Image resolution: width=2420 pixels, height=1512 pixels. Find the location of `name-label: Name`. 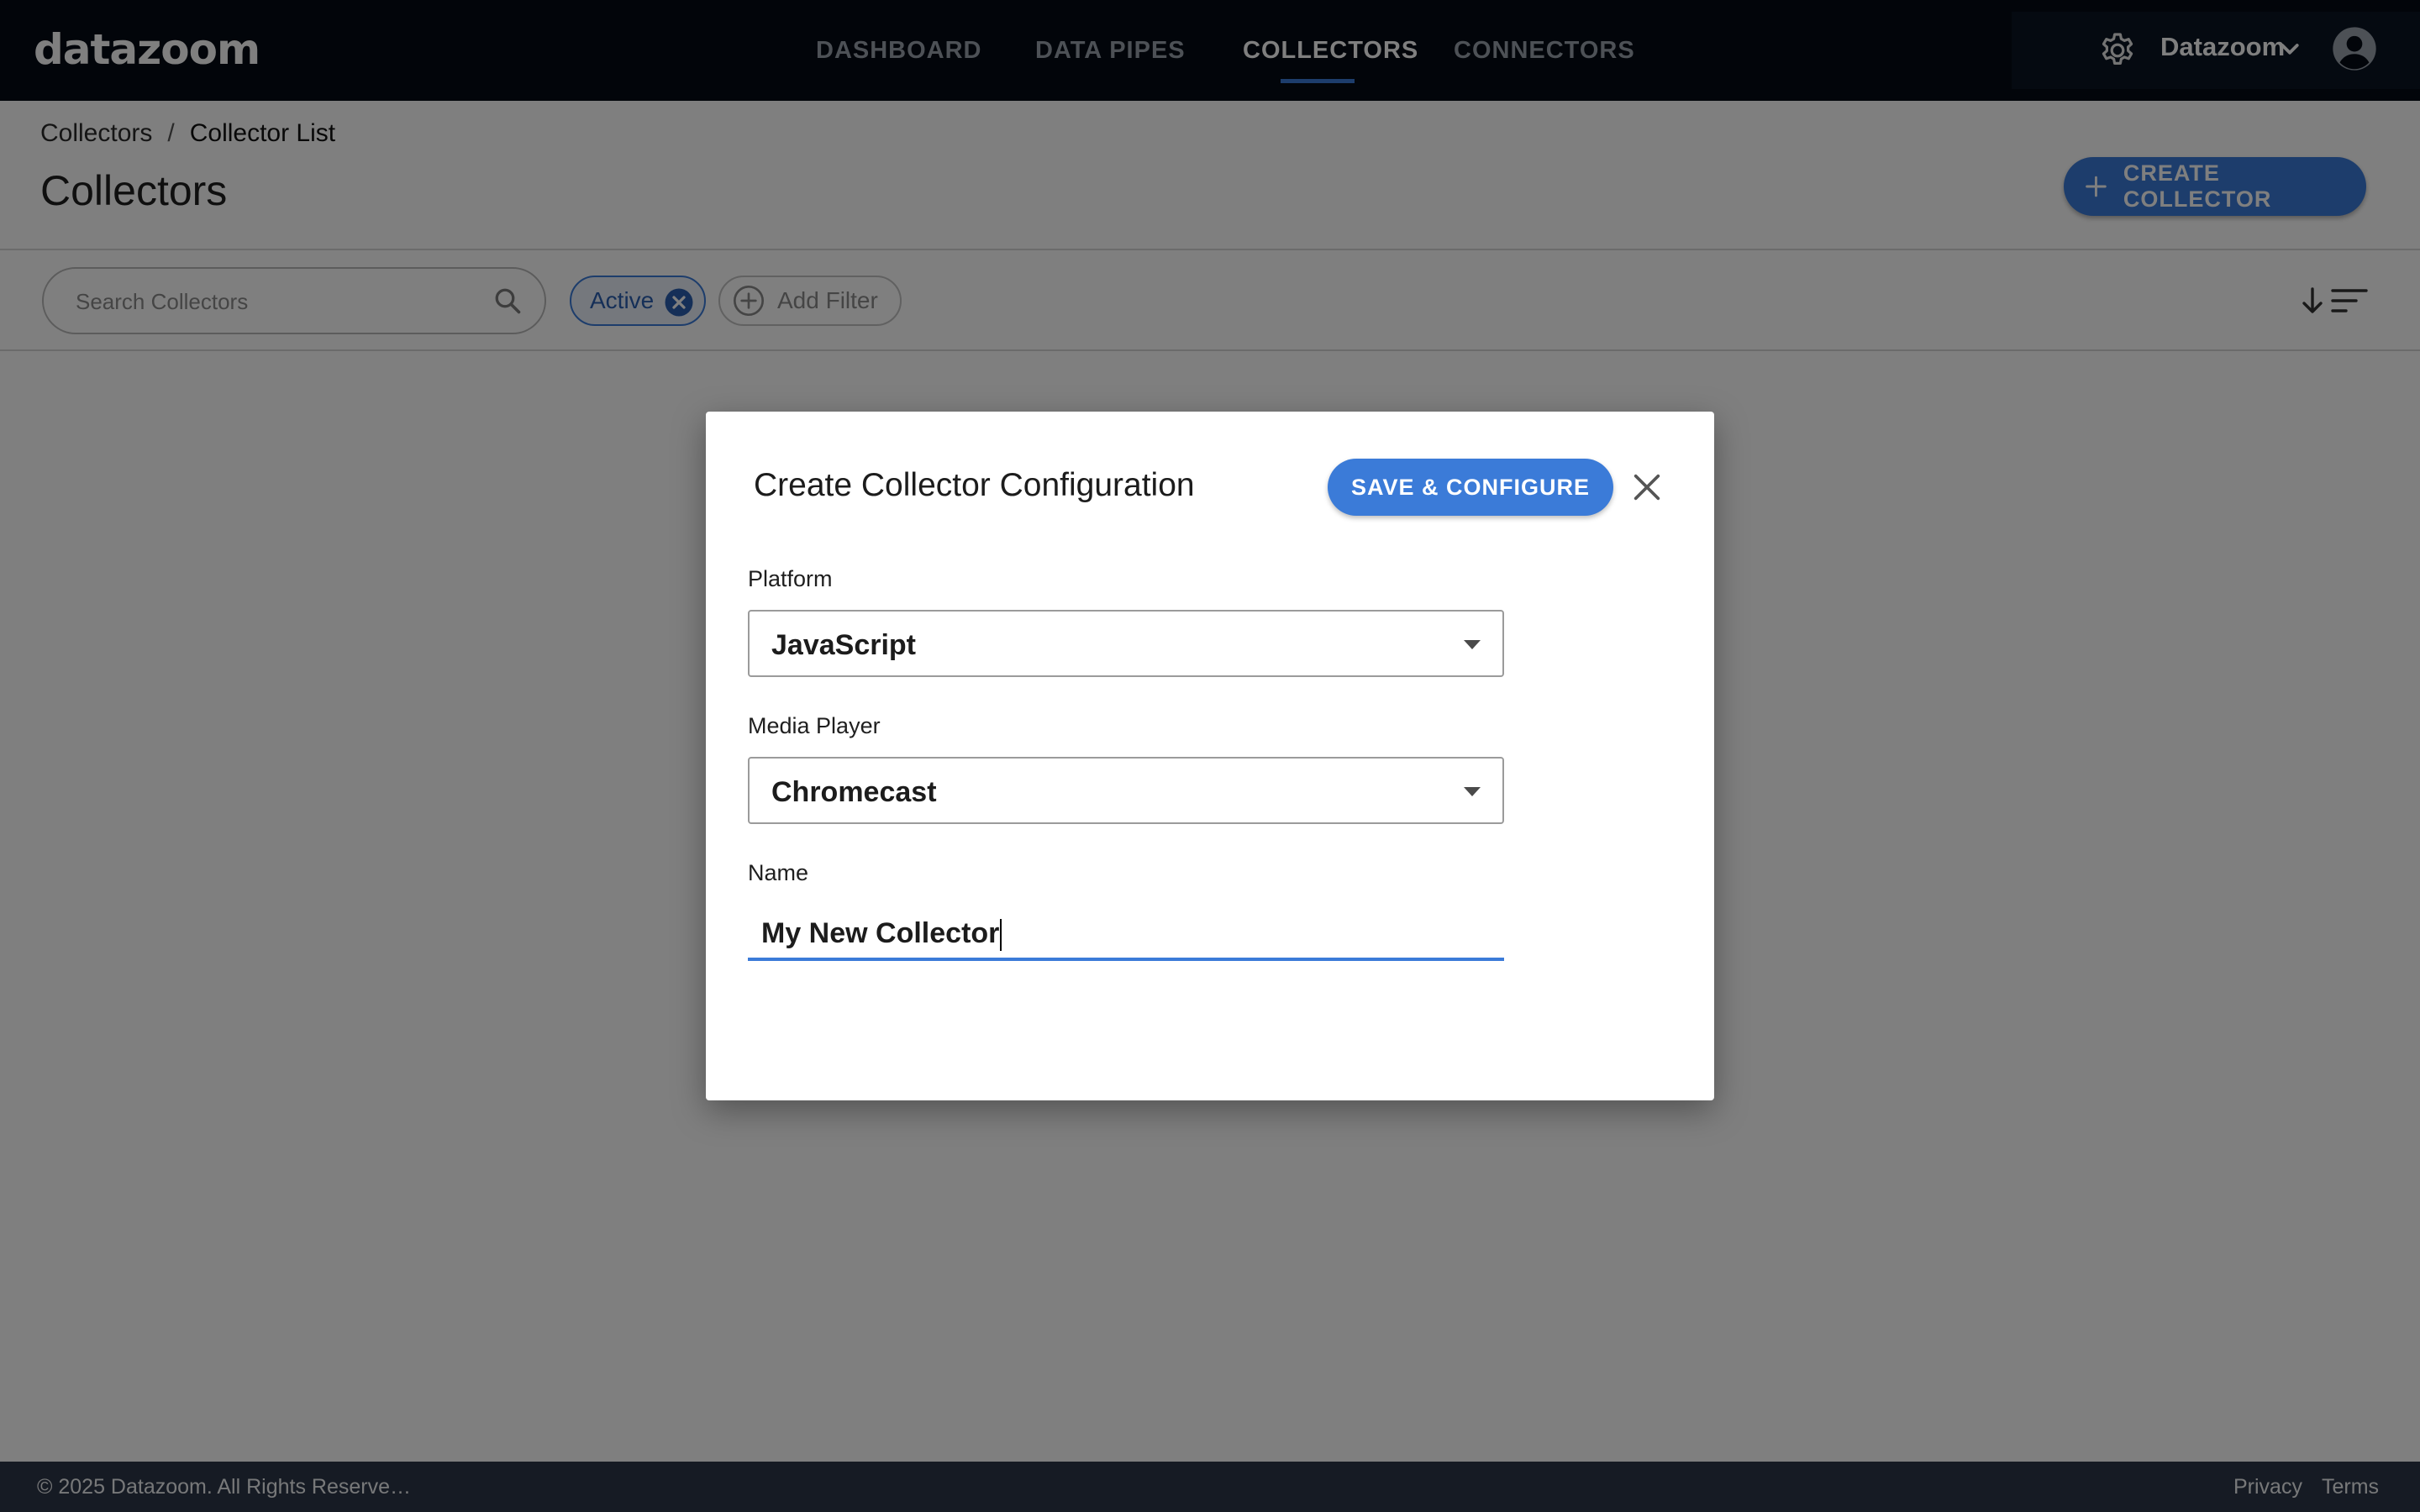

name-label: Name is located at coordinates (779, 872).